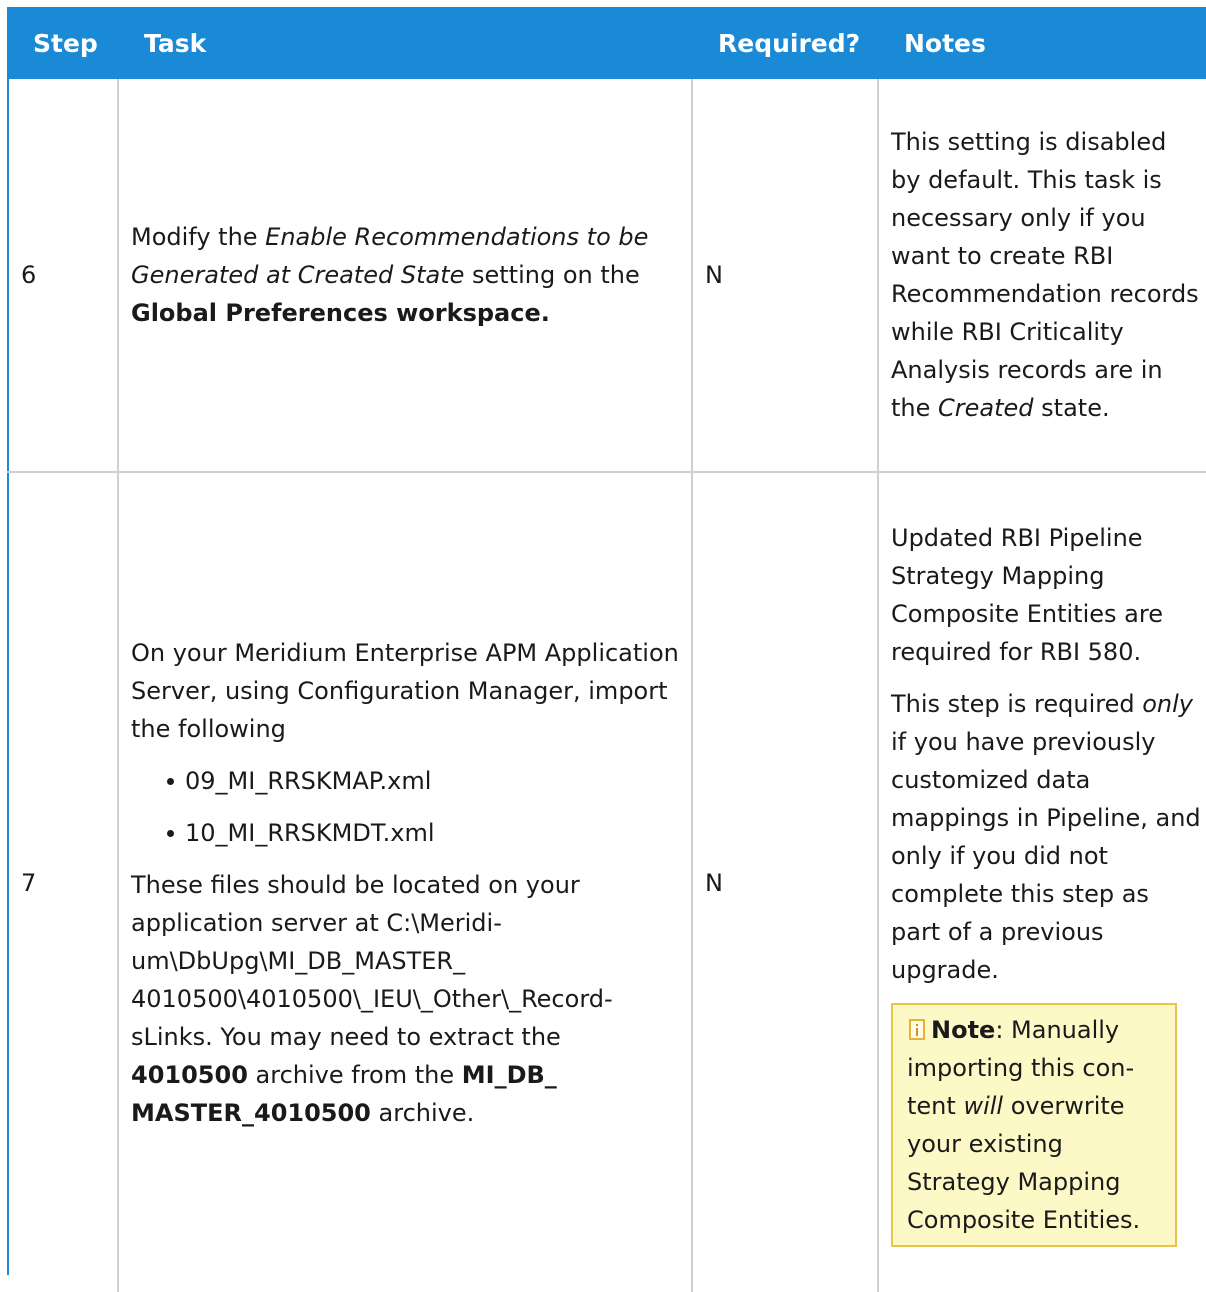  What do you see at coordinates (424, 781) in the screenshot?
I see `file-list-item: 09_MI_RRSKMAP.xml` at bounding box center [424, 781].